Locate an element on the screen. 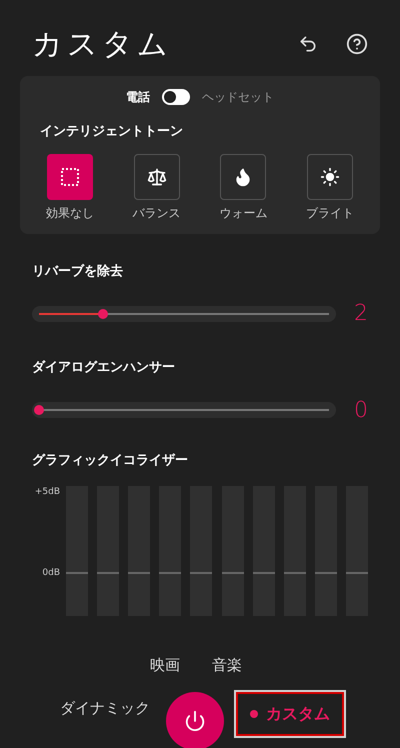  undo-button is located at coordinates (308, 44).